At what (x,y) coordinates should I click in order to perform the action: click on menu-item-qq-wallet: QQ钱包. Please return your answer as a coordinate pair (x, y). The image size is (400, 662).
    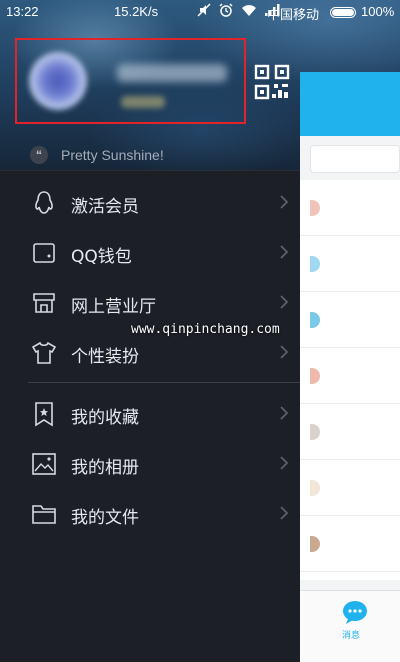
    Looking at the image, I should click on (150, 252).